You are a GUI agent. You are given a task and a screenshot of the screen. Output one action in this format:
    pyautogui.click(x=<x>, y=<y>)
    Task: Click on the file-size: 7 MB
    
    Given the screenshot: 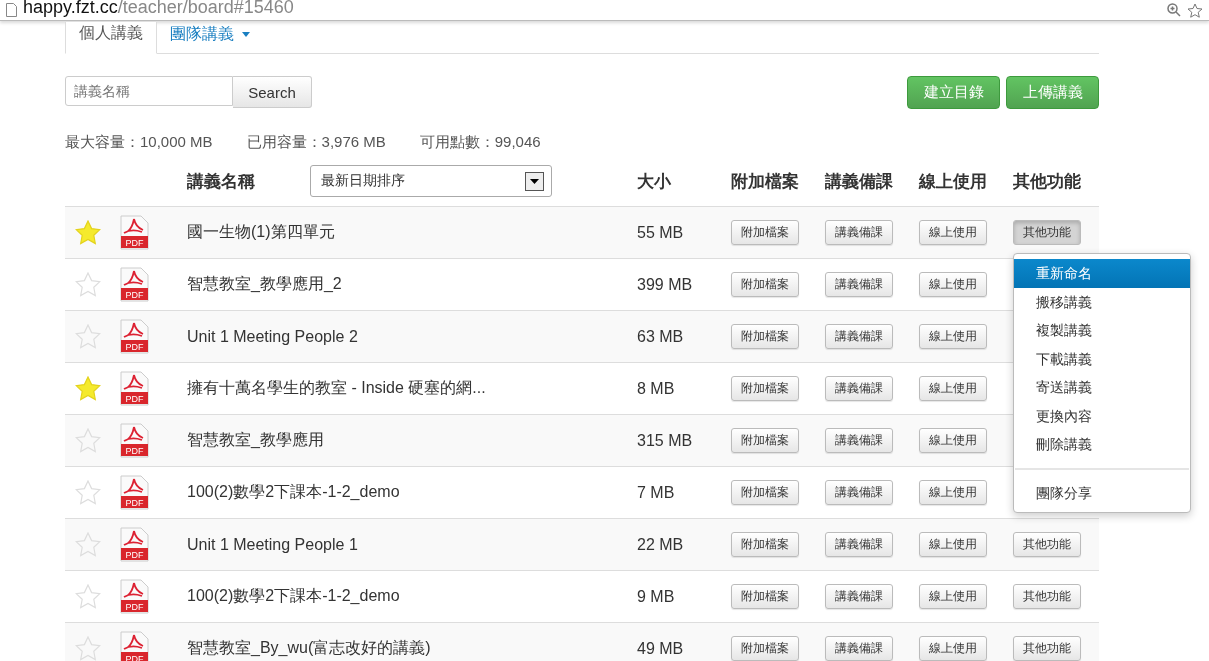 What is the action you would take?
    pyautogui.click(x=656, y=492)
    